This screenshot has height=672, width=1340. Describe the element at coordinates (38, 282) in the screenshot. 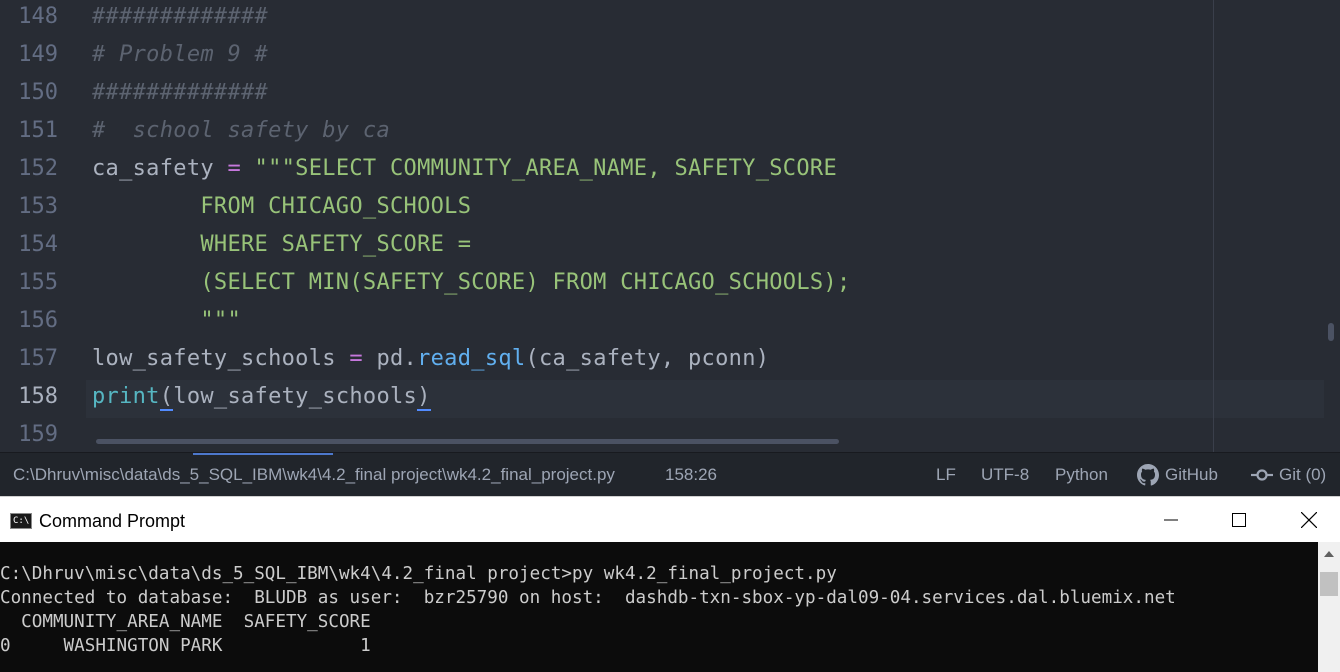

I see `line-number: 155` at that location.